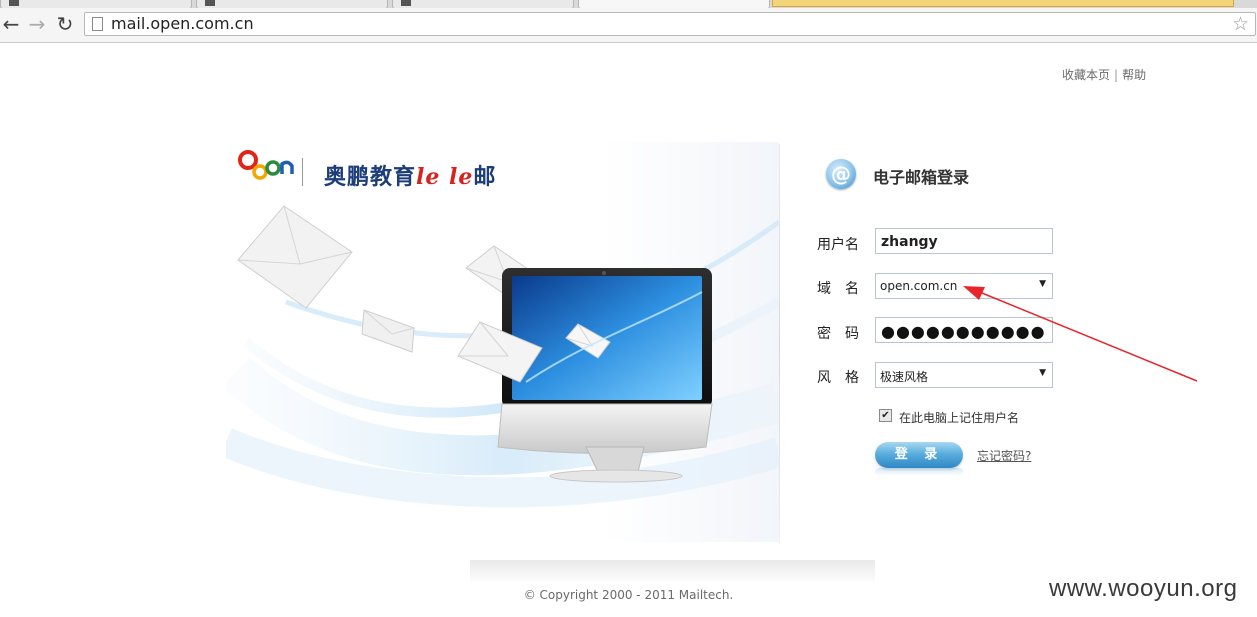  I want to click on bookmark-star-icon: ☆, so click(1240, 24).